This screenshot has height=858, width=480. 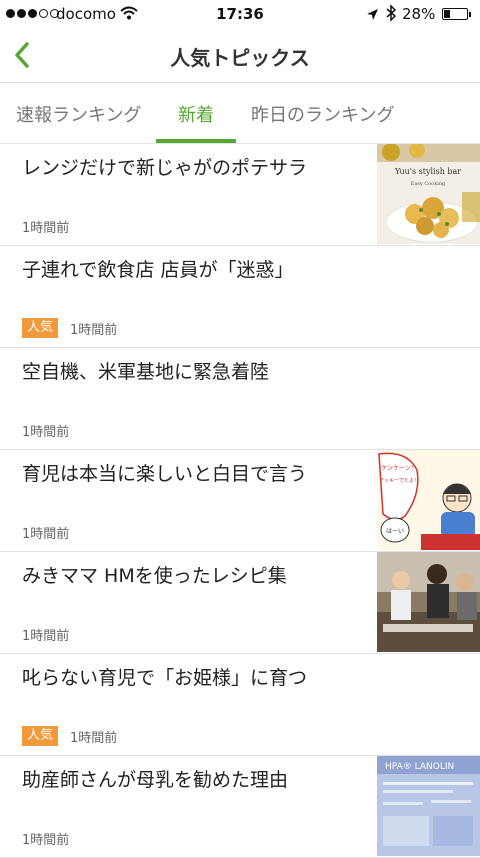 I want to click on list-item: 助産師さんが母乳を勧めた理由 1時間前 HPA® LANOLIN, so click(x=240, y=807).